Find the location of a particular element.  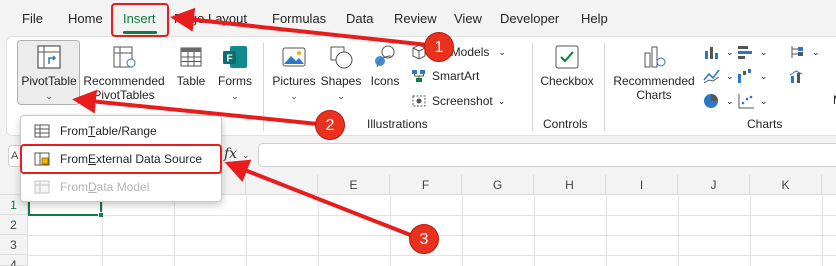

combo-chart-button is located at coordinates (798, 76).